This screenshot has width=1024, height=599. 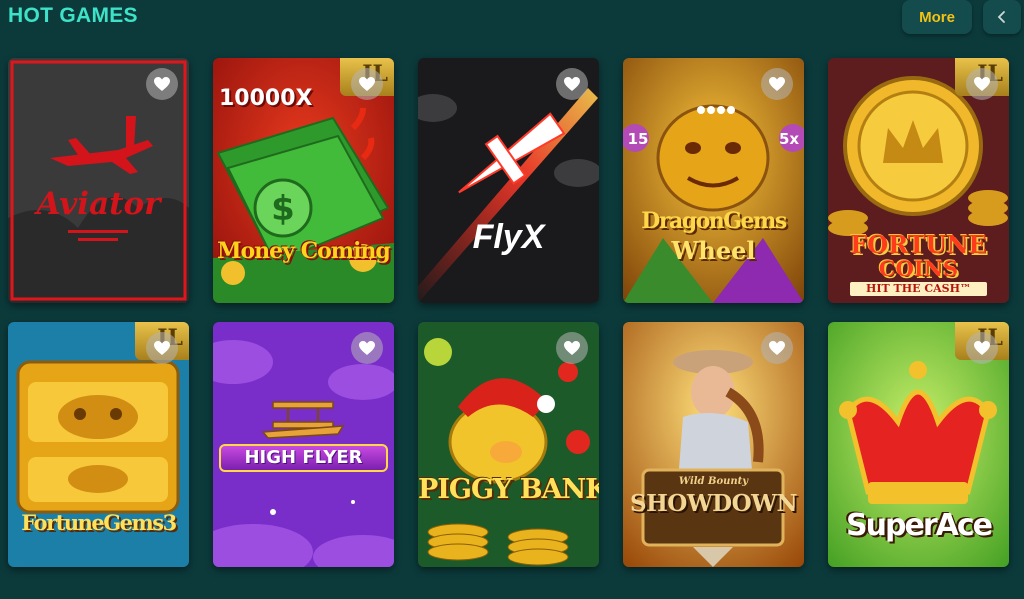 What do you see at coordinates (508, 237) in the screenshot?
I see `game-title: FlyX` at bounding box center [508, 237].